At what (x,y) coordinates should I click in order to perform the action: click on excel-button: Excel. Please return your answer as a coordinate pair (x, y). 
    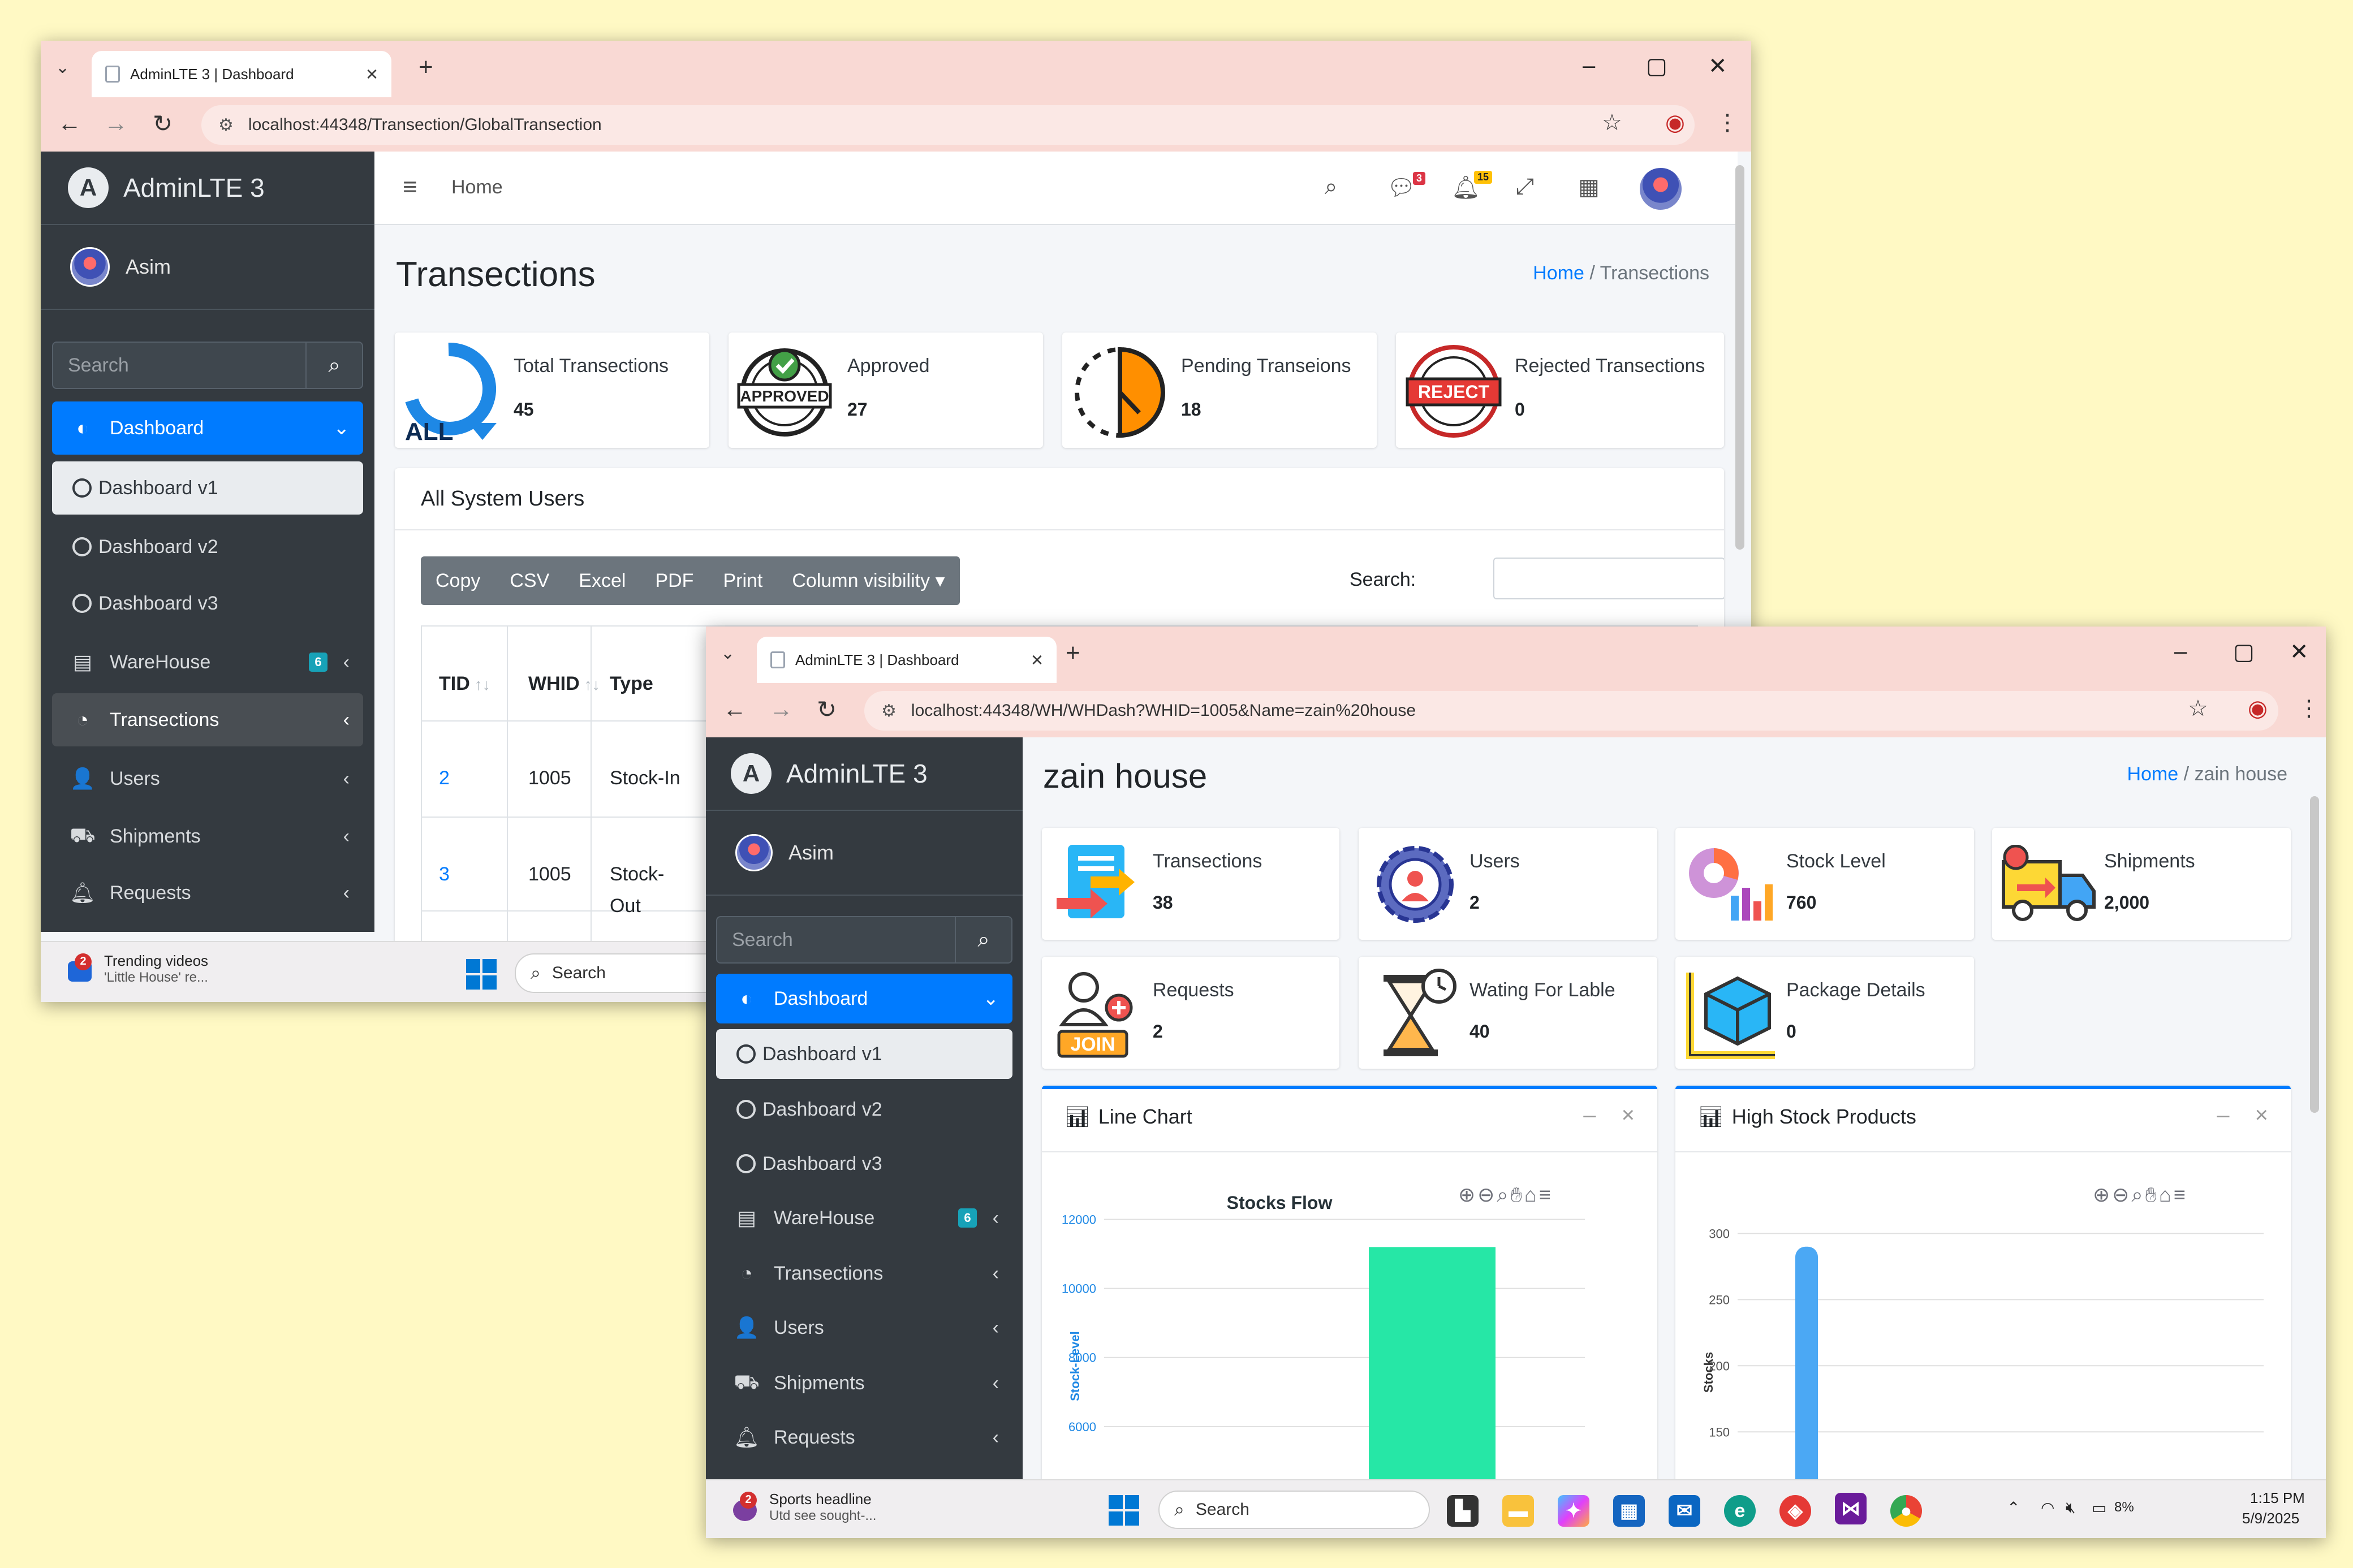
    Looking at the image, I should click on (602, 580).